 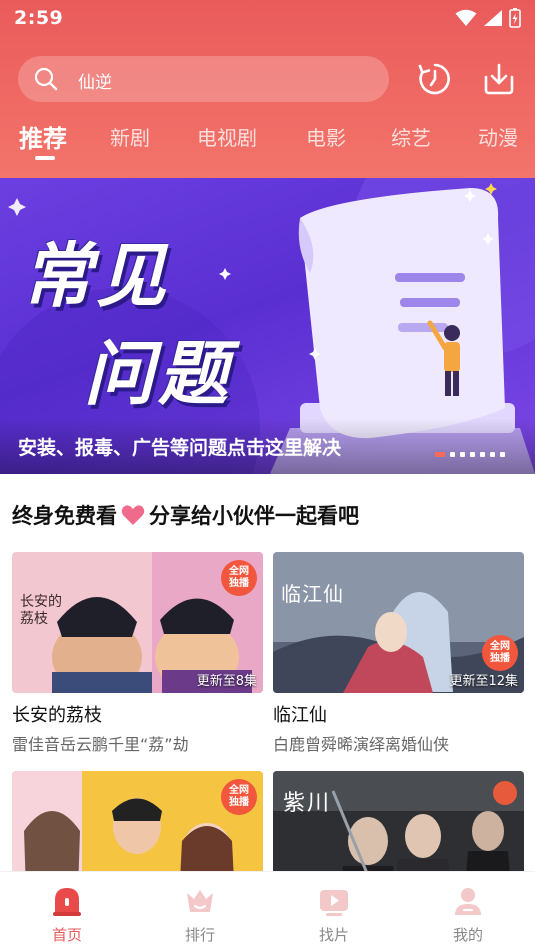 I want to click on section-title: 终身免费看 分享给小伙伴一起看吧, so click(x=185, y=515).